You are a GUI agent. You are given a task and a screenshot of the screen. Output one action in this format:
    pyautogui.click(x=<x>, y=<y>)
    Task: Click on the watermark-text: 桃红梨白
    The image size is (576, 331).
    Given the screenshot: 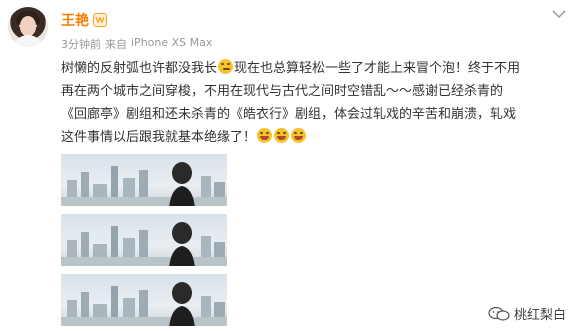 What is the action you would take?
    pyautogui.click(x=539, y=315)
    